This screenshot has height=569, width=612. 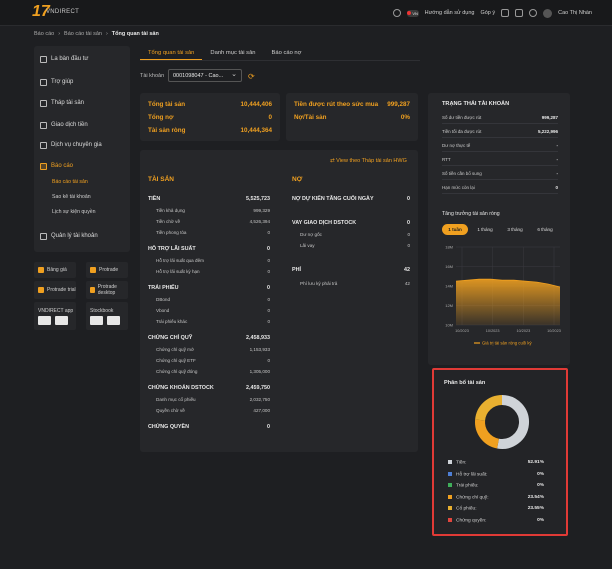 I want to click on area-series, so click(x=508, y=302).